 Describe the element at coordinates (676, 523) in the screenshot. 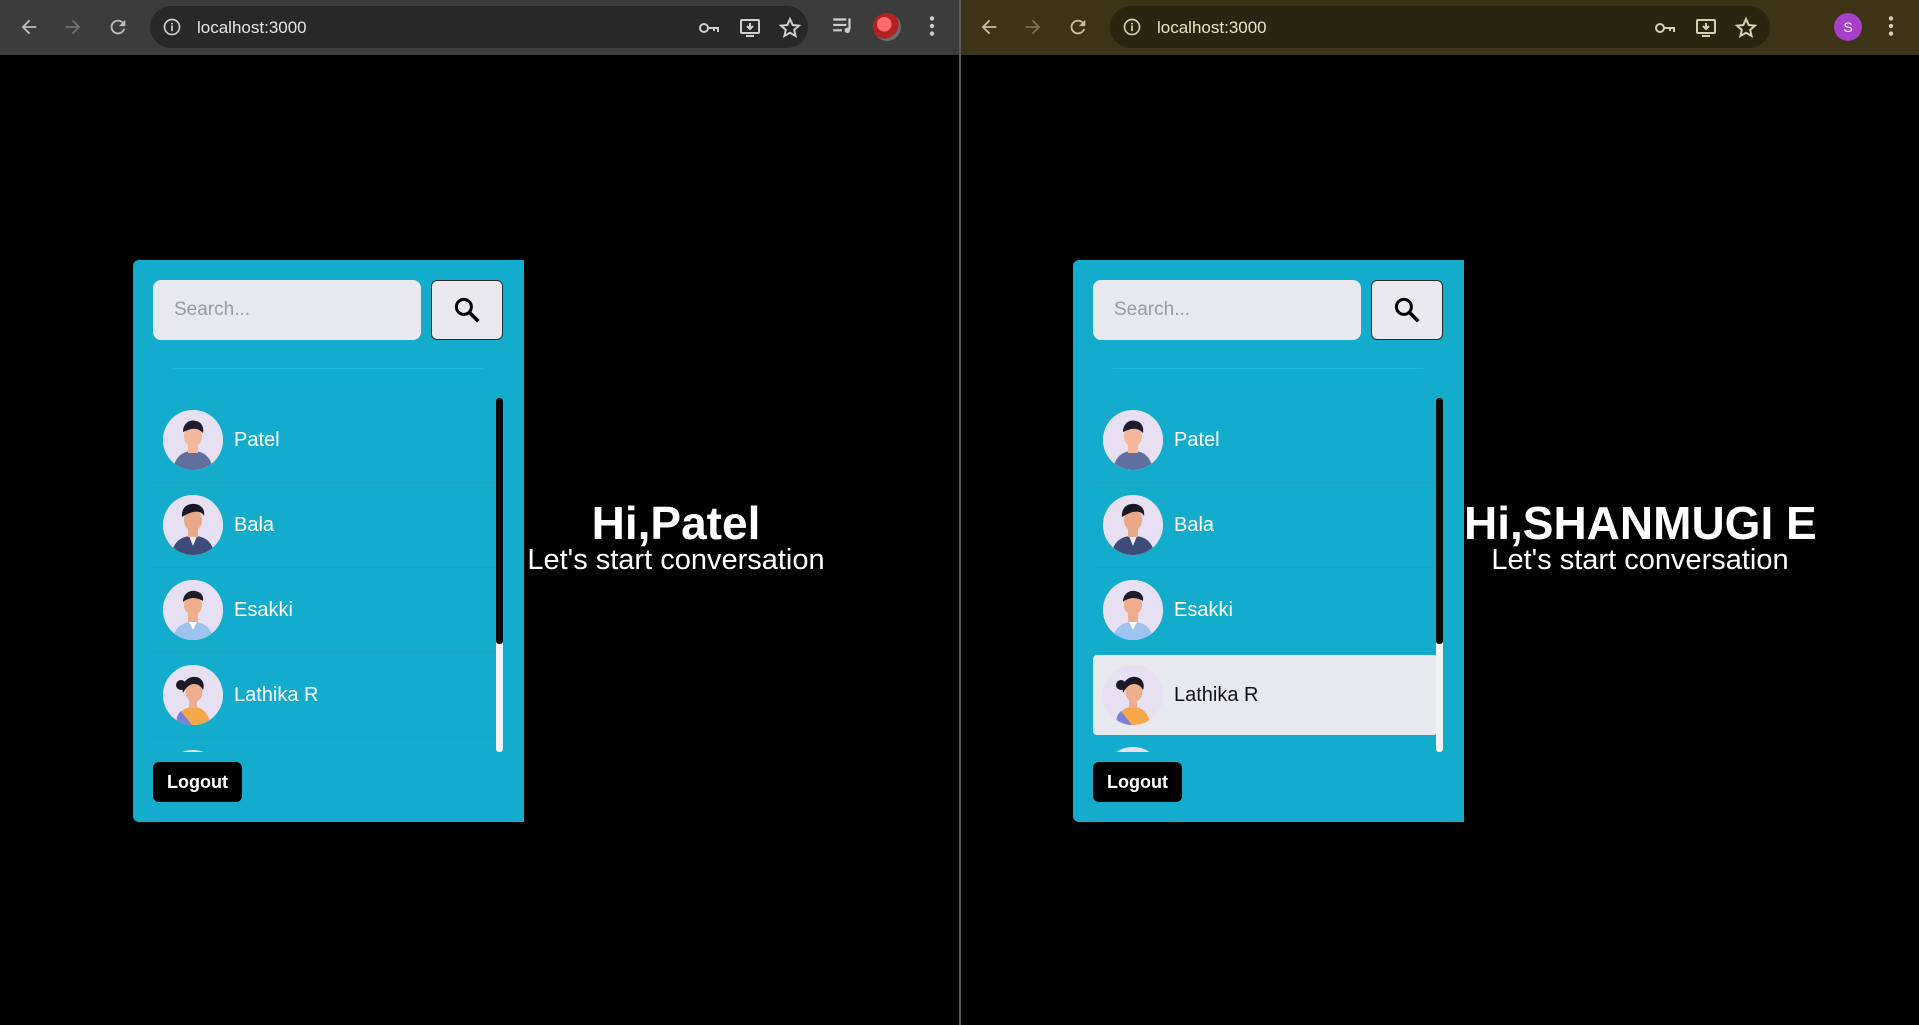

I see `greeting-title: Hi,Patel` at that location.